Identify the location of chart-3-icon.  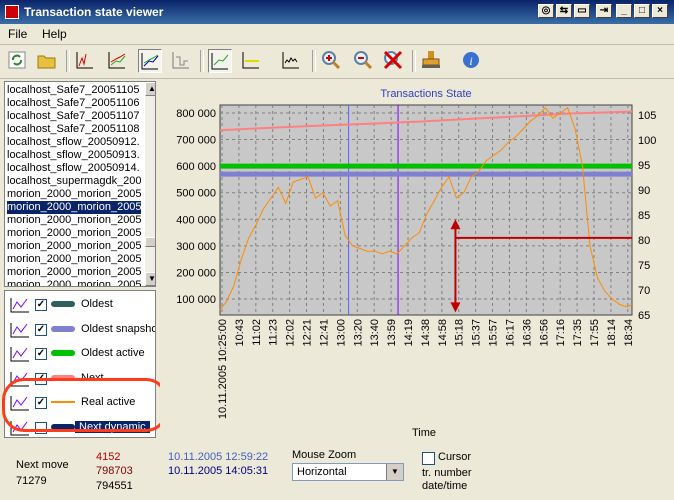
(150, 61).